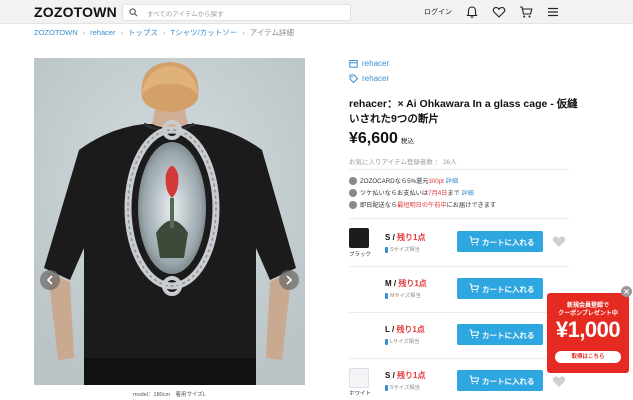  I want to click on perk-tsuke: ツケ払いならお支払いは7月4日まで 詳細, so click(411, 193).